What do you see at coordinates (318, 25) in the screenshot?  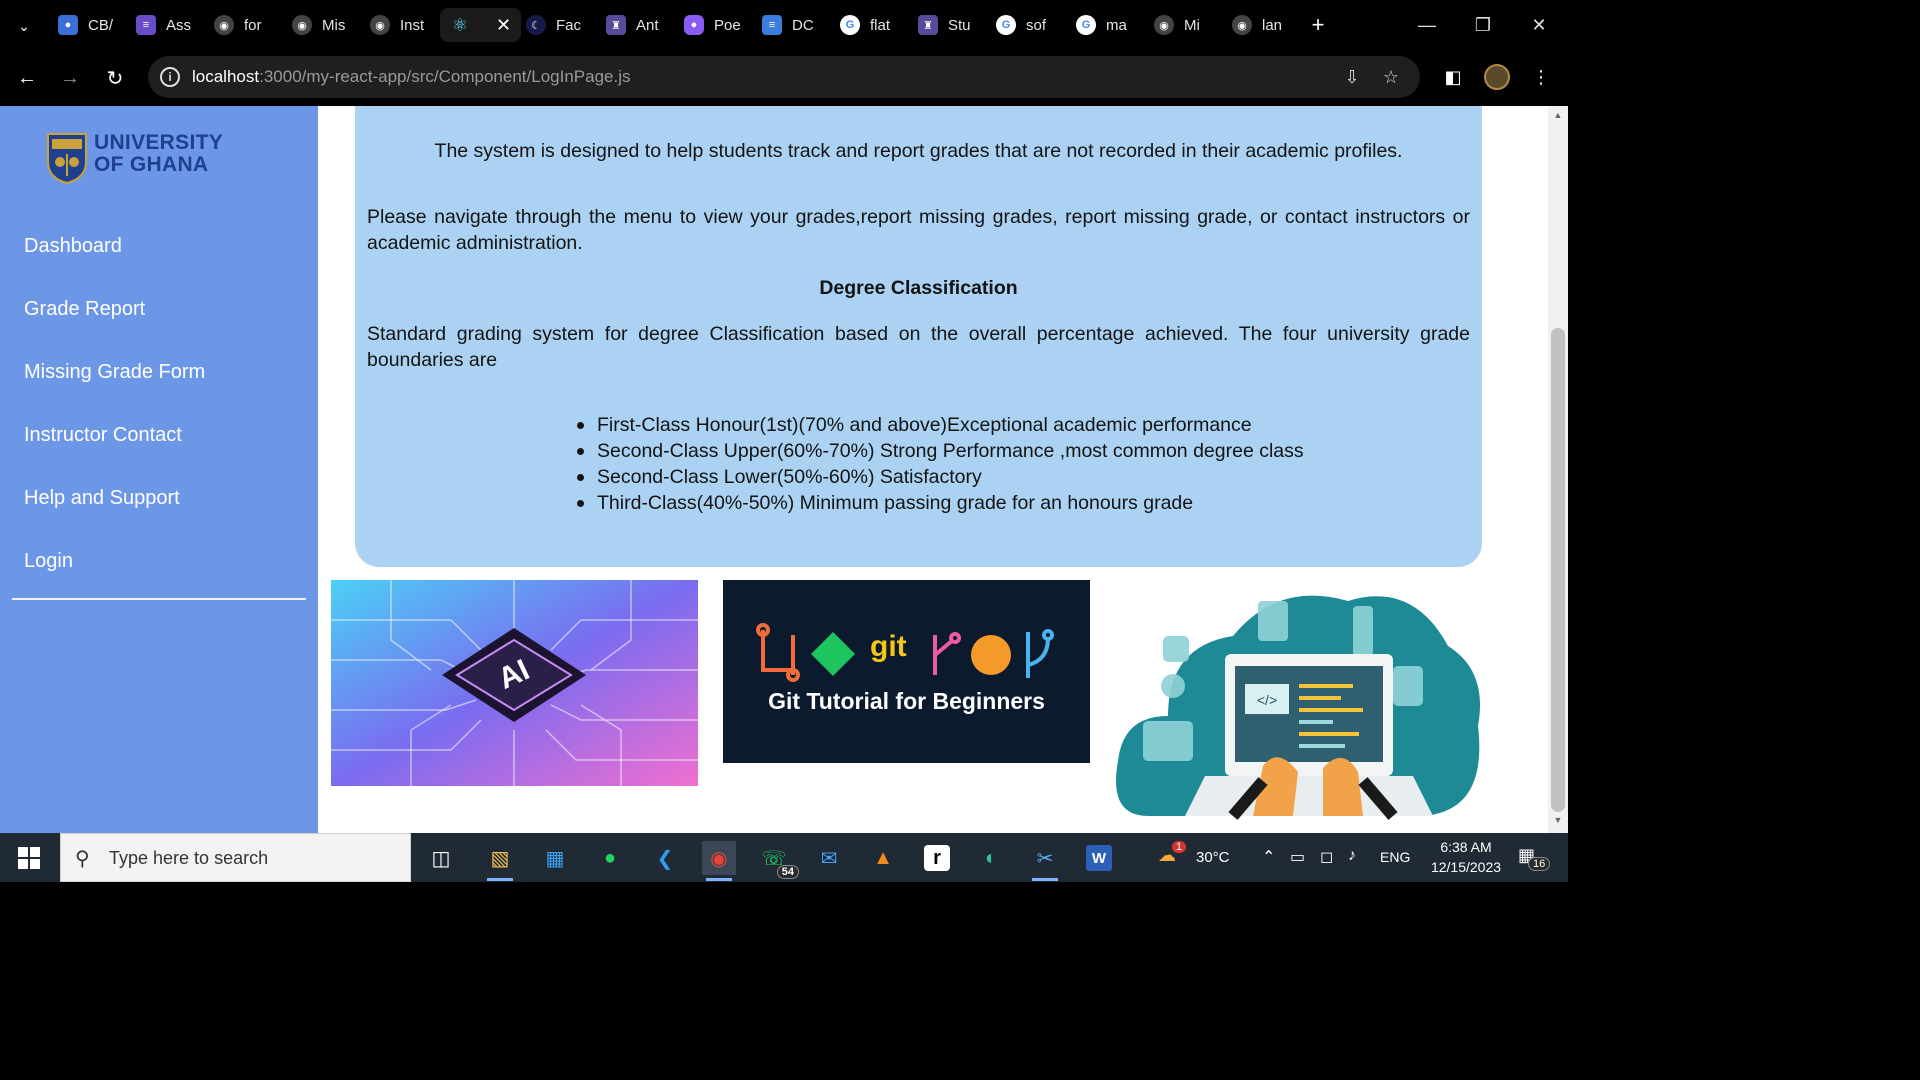 I see `tab-mis: ◉ Mis` at bounding box center [318, 25].